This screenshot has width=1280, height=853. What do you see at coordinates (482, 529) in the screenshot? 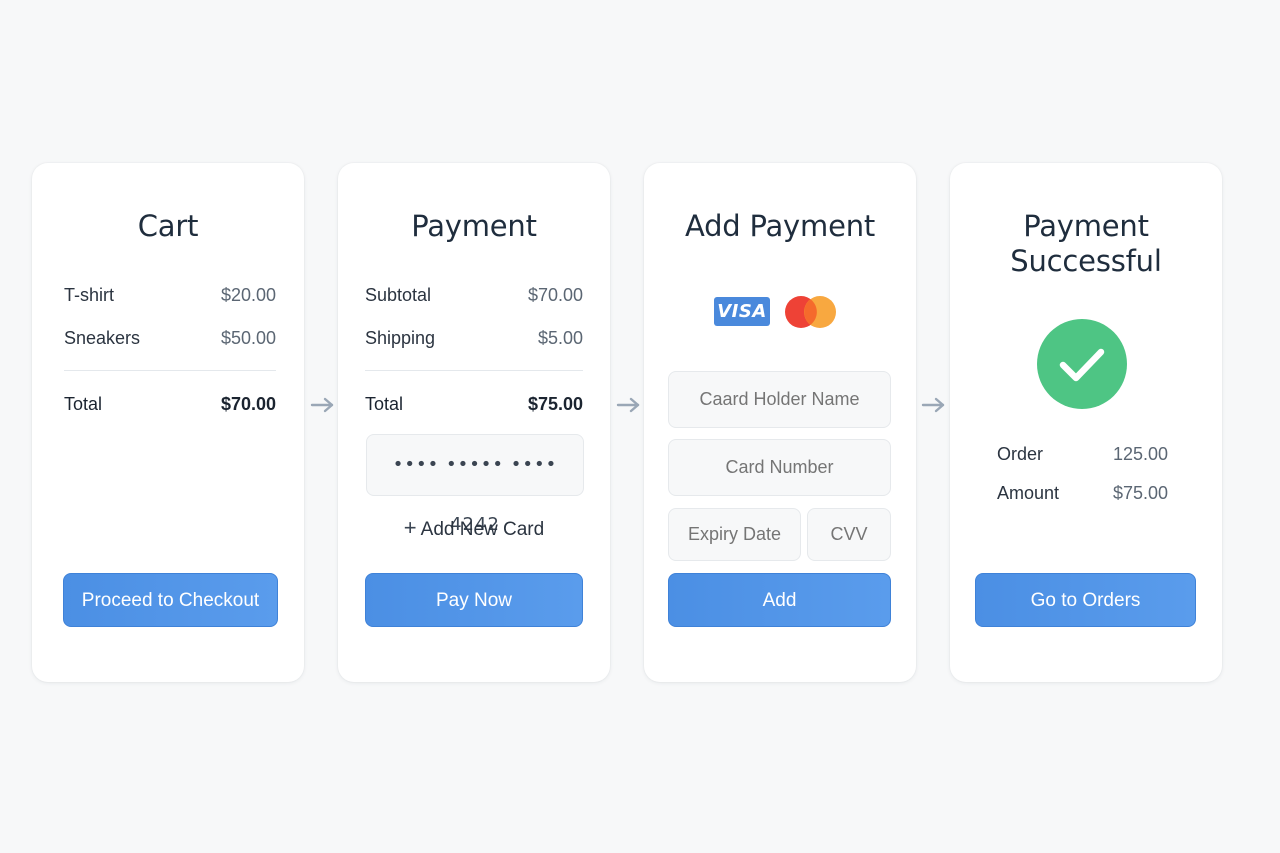
I see `add-new-card-label: Add New Card` at bounding box center [482, 529].